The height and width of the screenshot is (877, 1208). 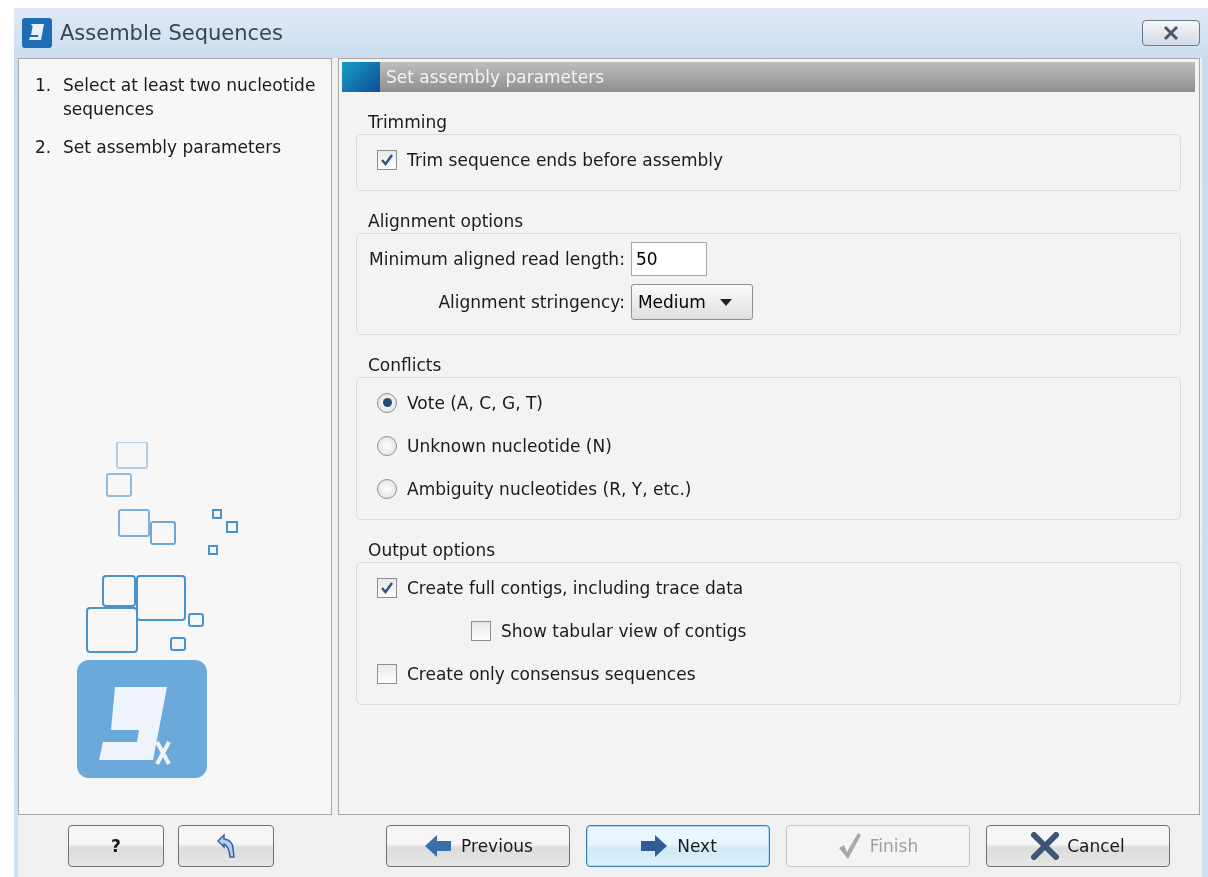 What do you see at coordinates (678, 846) in the screenshot?
I see `wizard-button: Next` at bounding box center [678, 846].